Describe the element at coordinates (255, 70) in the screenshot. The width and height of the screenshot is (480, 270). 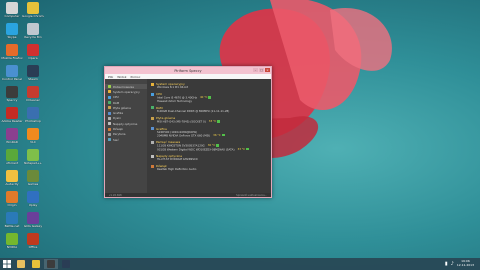
I see `minimize-button: –` at that location.